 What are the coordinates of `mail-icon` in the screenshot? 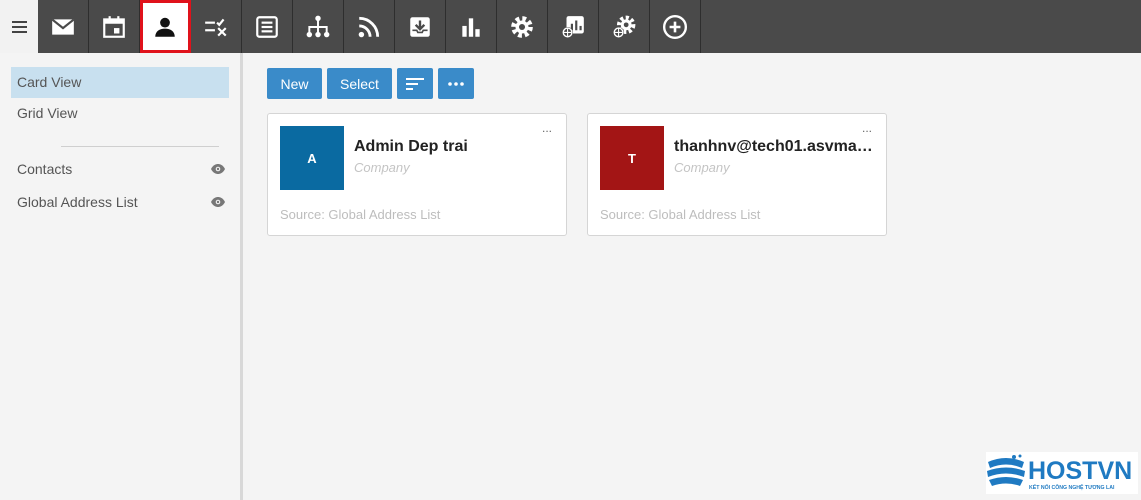 It's located at (63, 26).